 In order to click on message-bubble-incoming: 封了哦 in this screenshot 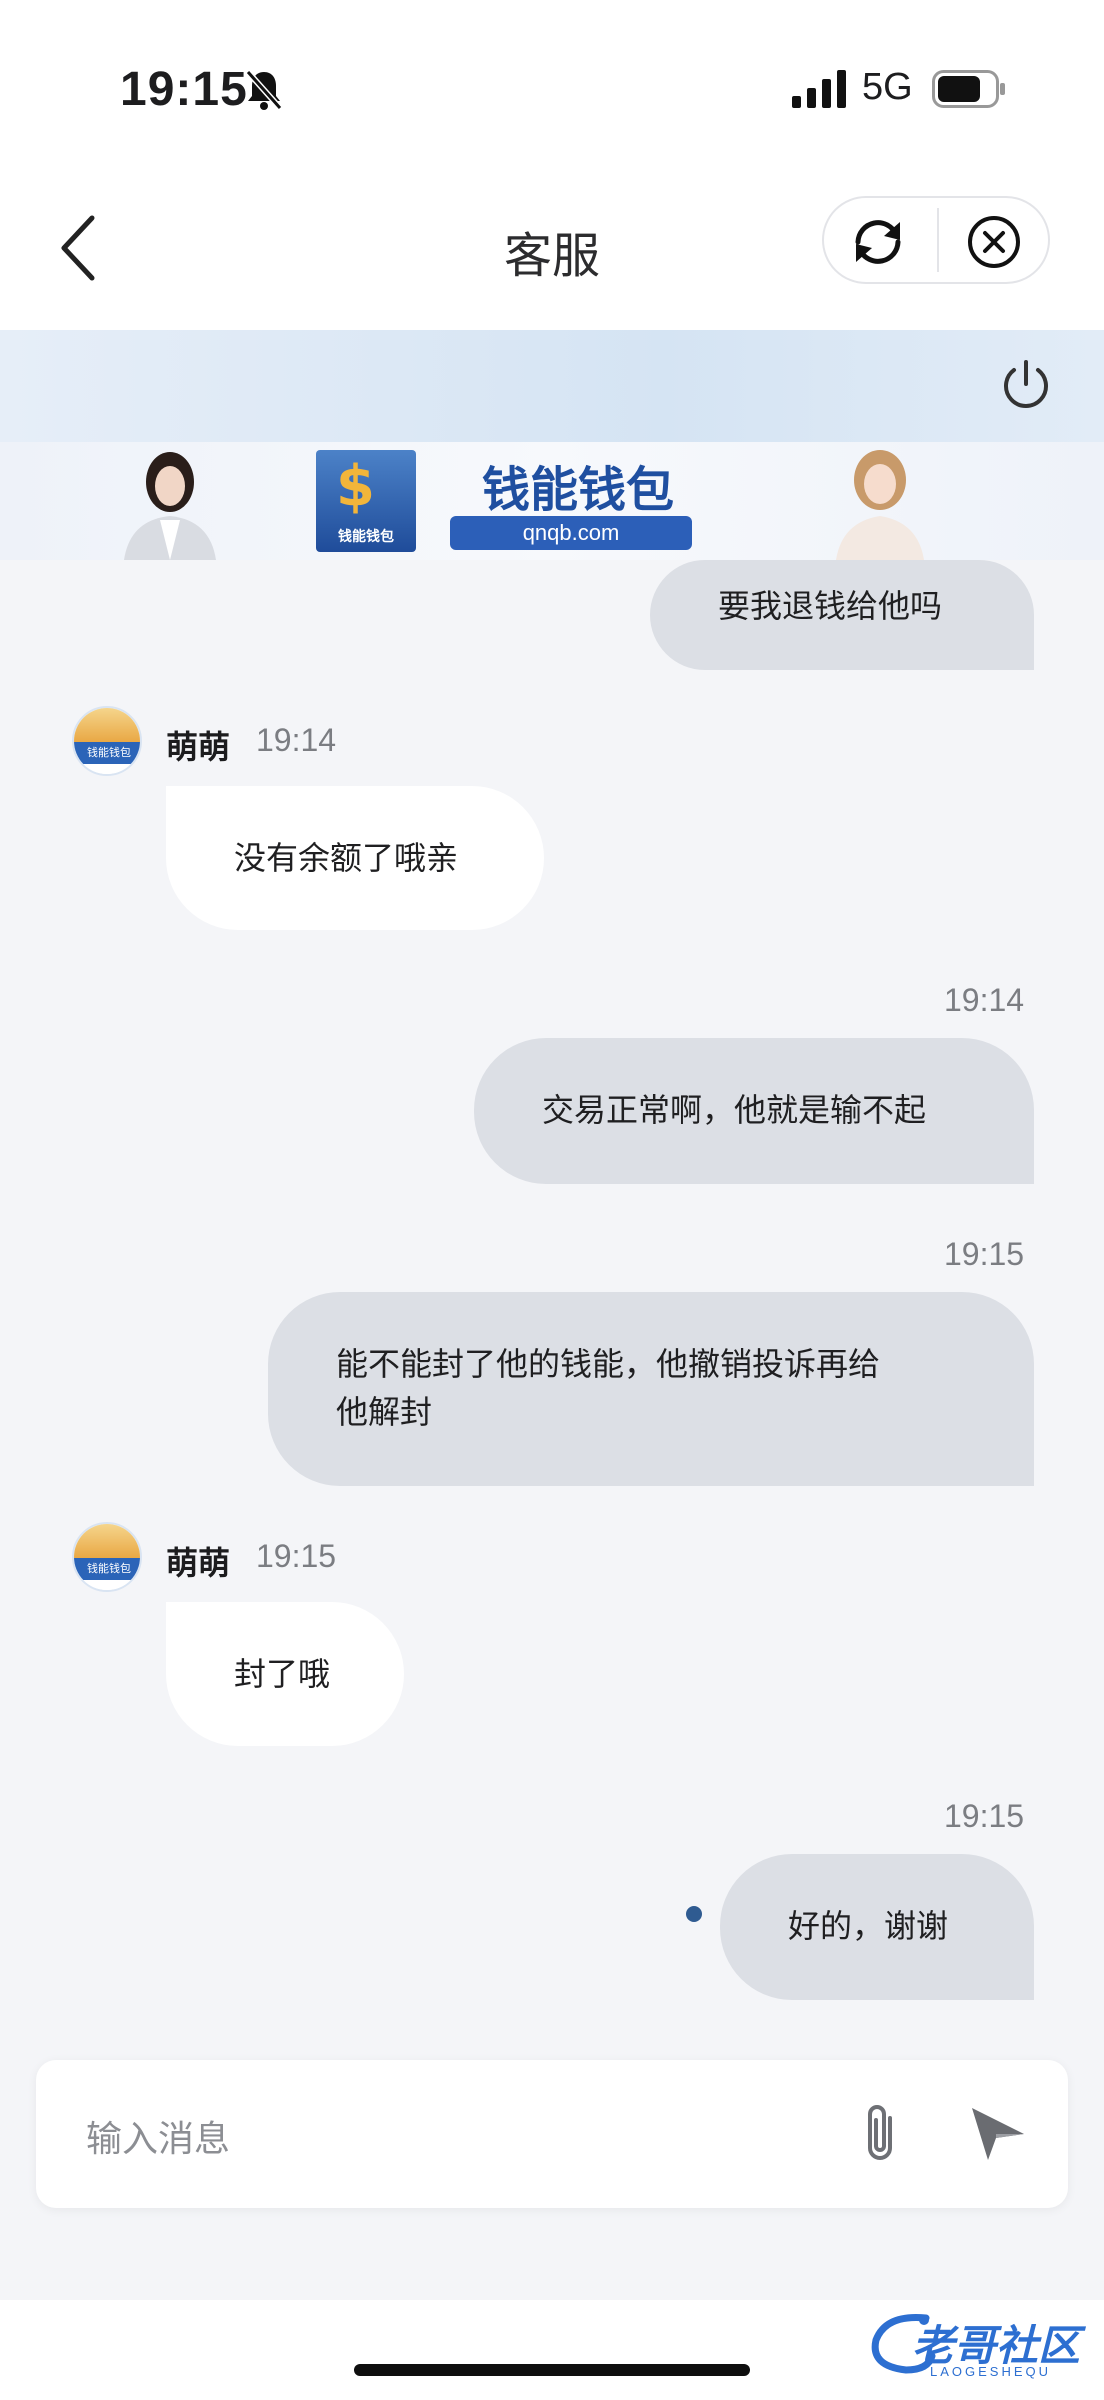, I will do `click(285, 1674)`.